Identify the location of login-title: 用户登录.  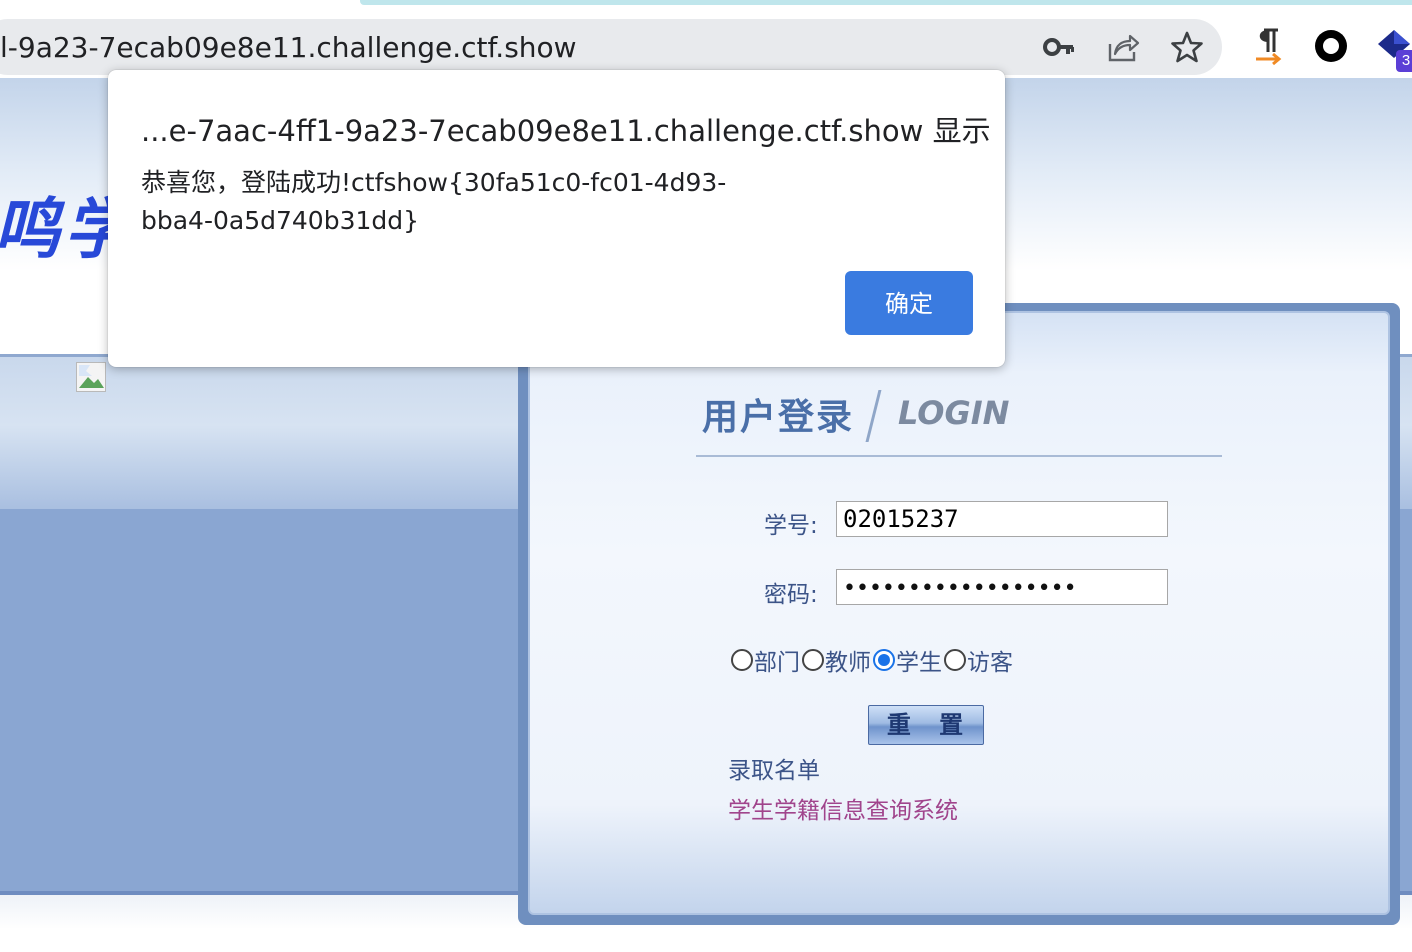
(778, 417).